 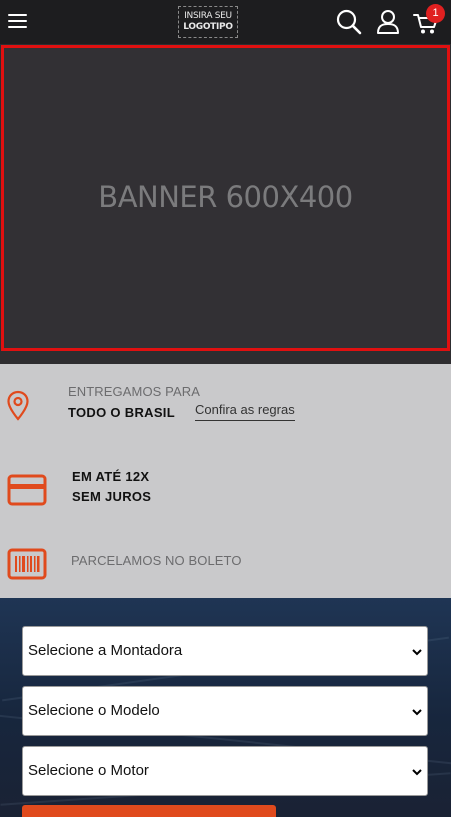 What do you see at coordinates (94, 710) in the screenshot?
I see `model-select-value: Selecione o Modelo` at bounding box center [94, 710].